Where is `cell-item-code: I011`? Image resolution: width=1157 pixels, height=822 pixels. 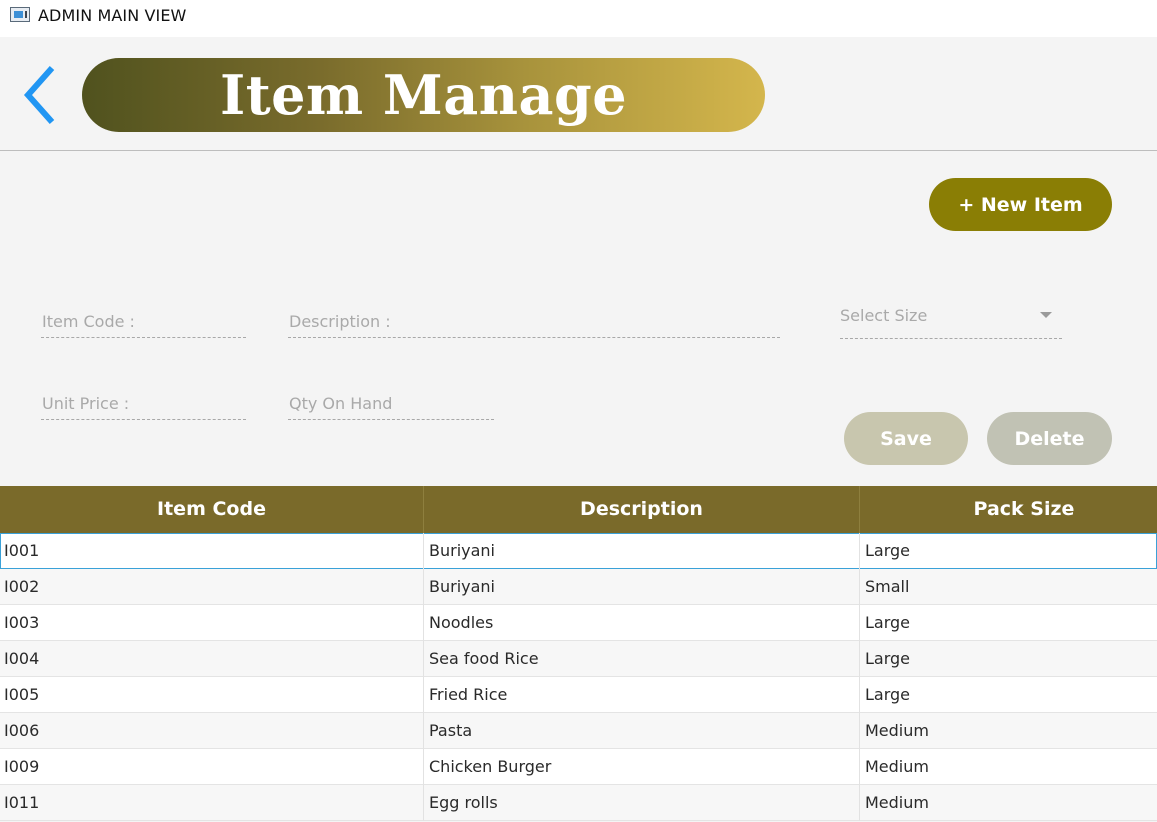
cell-item-code: I011 is located at coordinates (22, 802).